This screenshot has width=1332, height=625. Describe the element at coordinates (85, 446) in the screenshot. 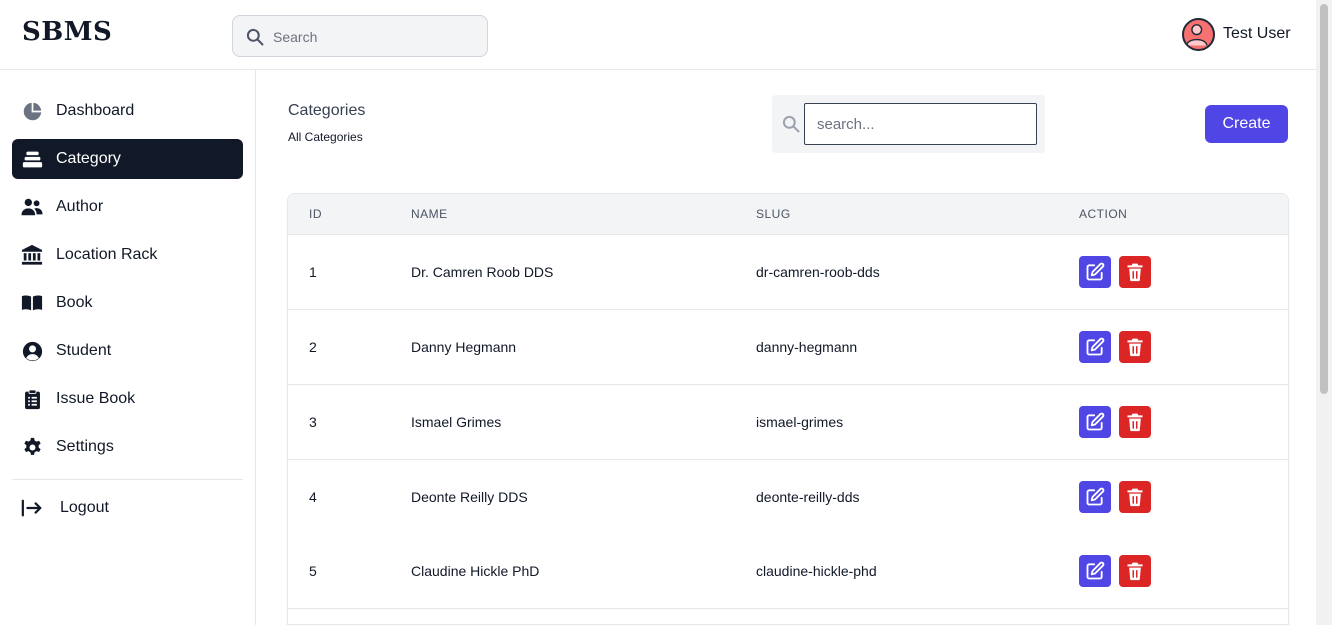

I see `sidebar-item-label: Settings` at that location.